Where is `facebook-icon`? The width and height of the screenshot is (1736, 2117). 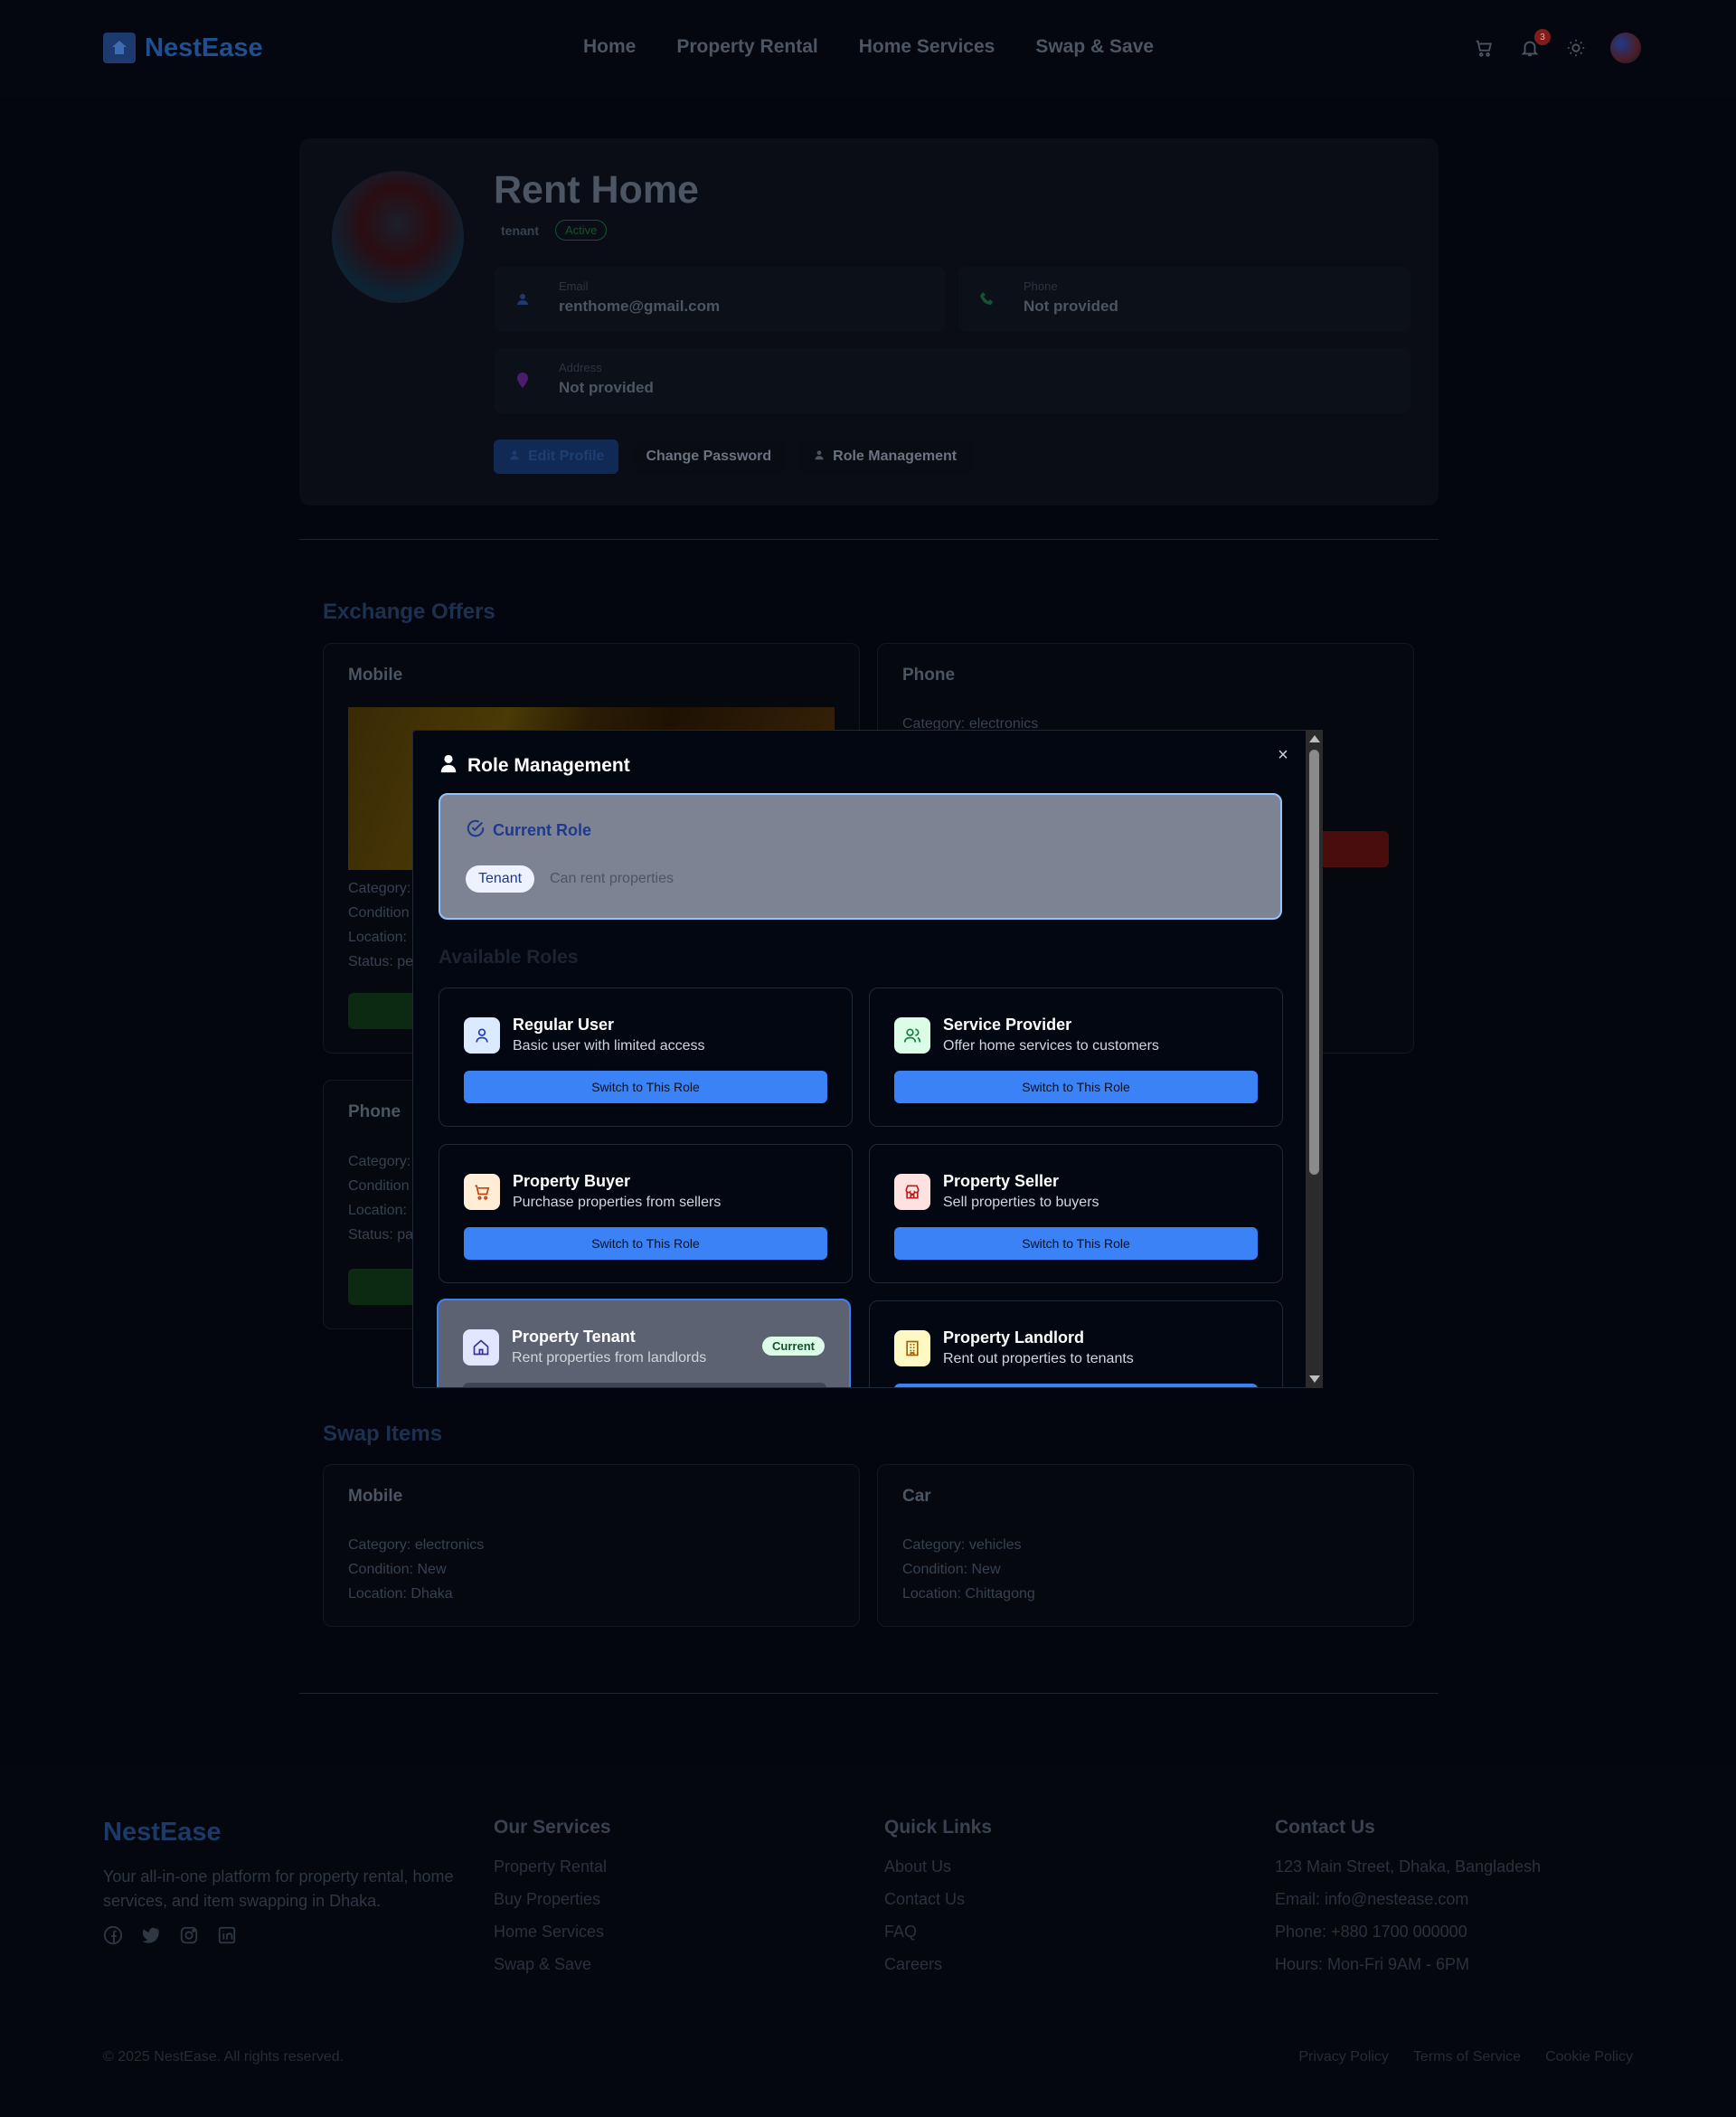
facebook-icon is located at coordinates (113, 1935).